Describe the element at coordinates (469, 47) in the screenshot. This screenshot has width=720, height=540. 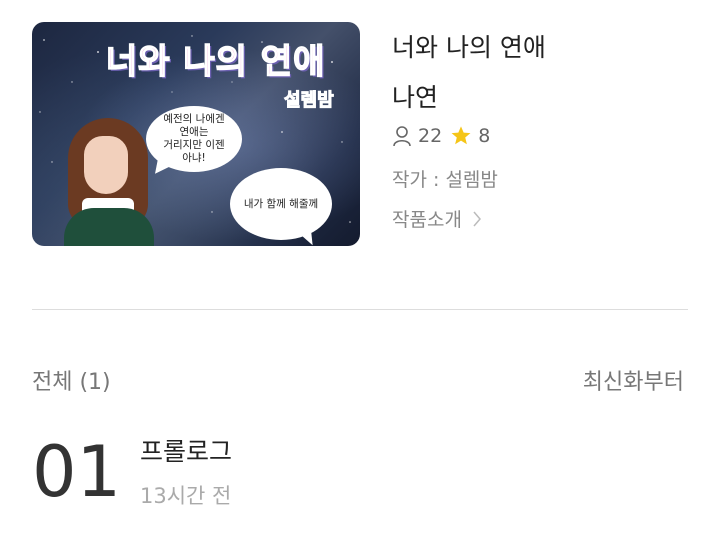
I see `novel-title: 너와 나의 연애` at that location.